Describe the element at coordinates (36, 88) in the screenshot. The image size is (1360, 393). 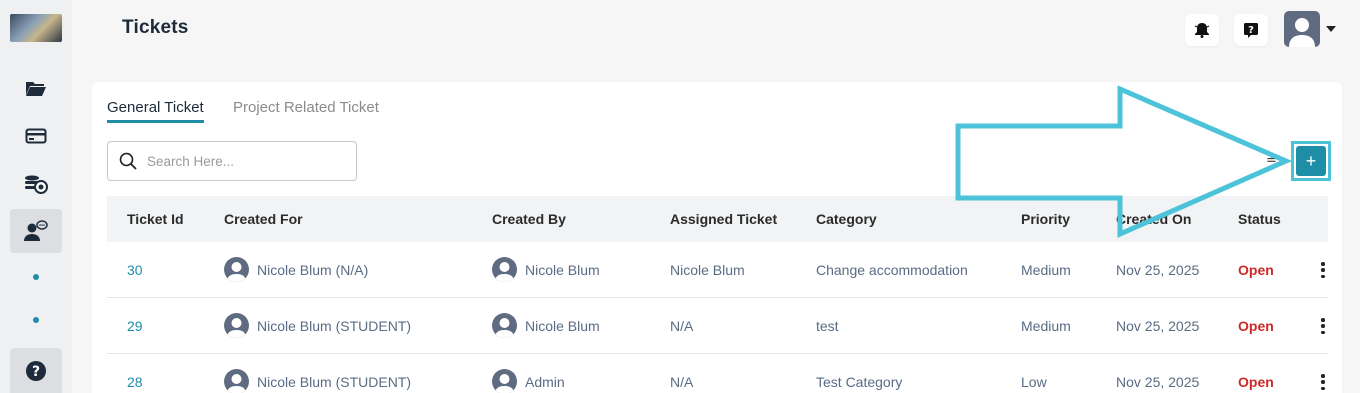
I see `folder-icon` at that location.